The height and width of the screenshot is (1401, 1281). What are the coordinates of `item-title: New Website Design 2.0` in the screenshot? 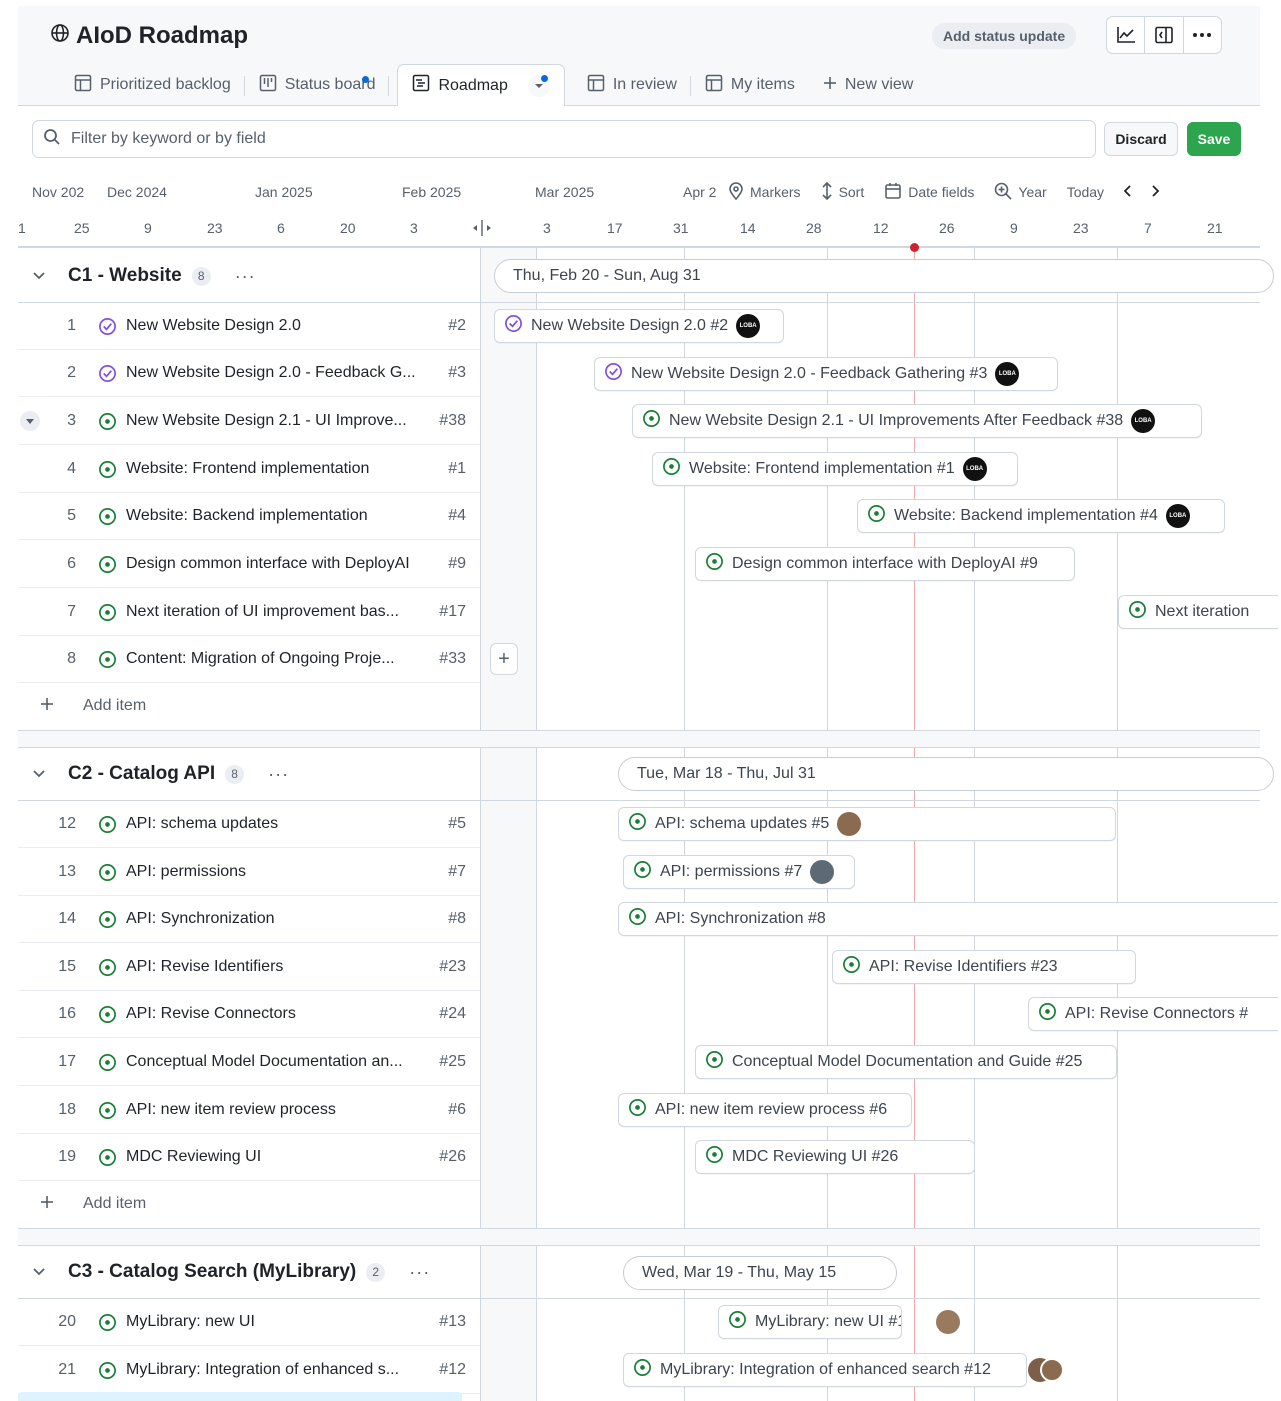 It's located at (287, 326).